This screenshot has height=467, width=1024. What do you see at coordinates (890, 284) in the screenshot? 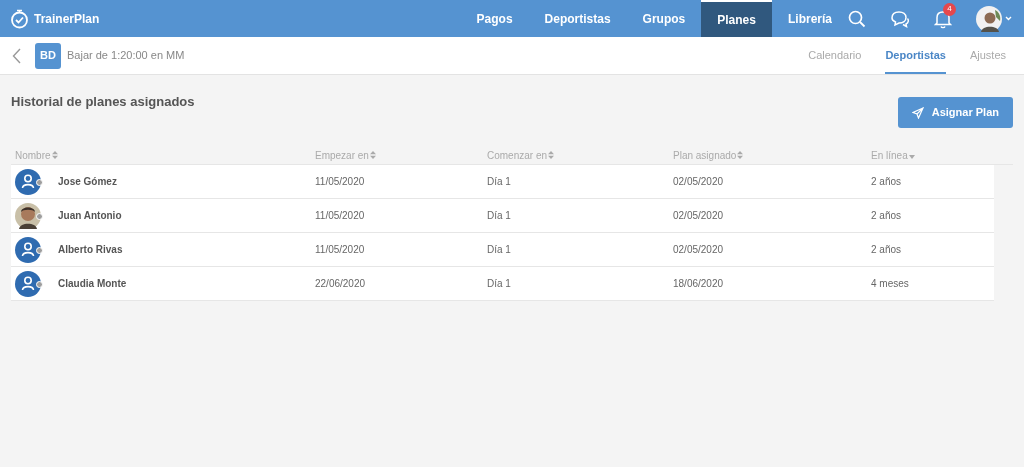
I see `table-cell-text: 4 meses` at bounding box center [890, 284].